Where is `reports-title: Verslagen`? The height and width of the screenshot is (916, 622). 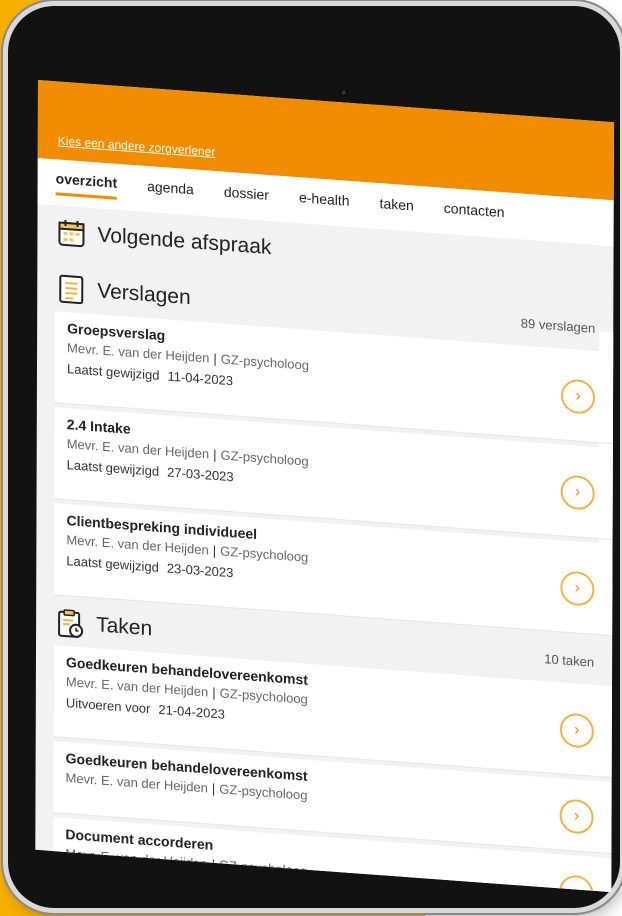 reports-title: Verslagen is located at coordinates (144, 294).